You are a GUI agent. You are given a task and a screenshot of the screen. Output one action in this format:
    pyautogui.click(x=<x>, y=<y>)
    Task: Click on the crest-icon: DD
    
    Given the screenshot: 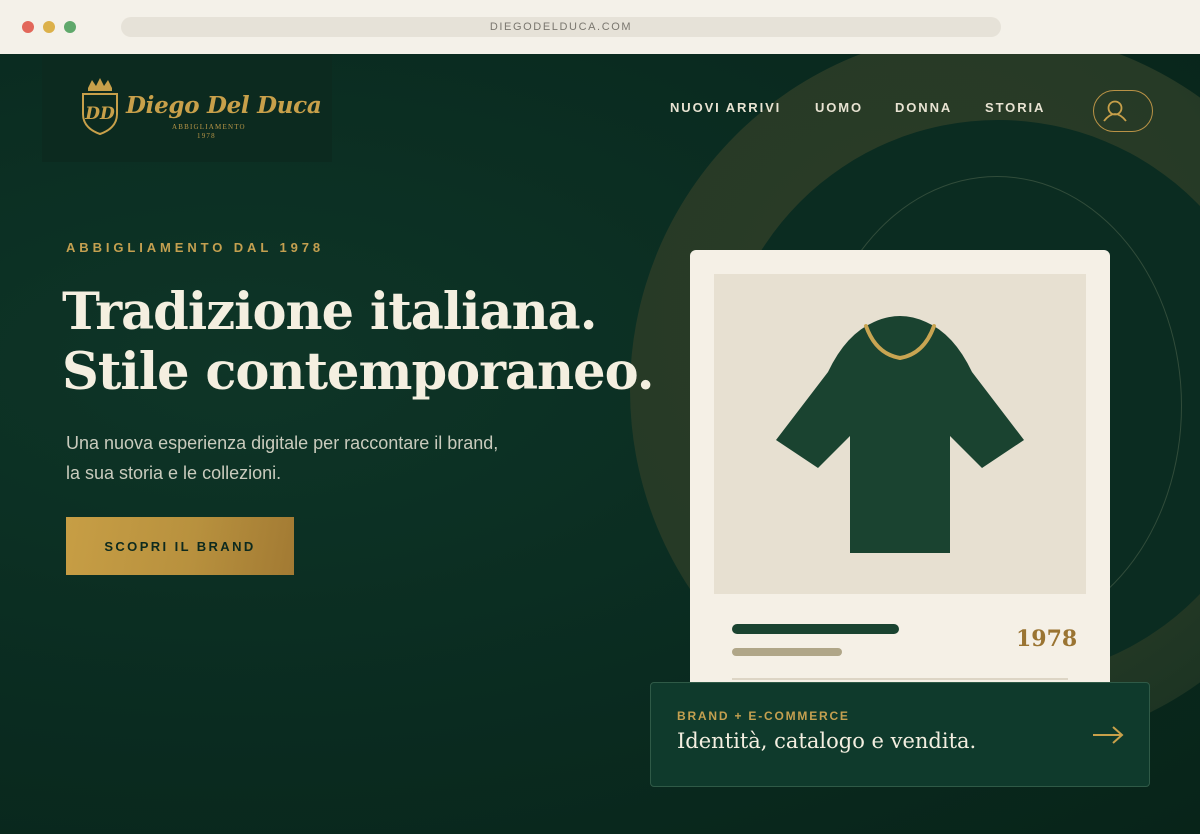 What is the action you would take?
    pyautogui.click(x=100, y=107)
    